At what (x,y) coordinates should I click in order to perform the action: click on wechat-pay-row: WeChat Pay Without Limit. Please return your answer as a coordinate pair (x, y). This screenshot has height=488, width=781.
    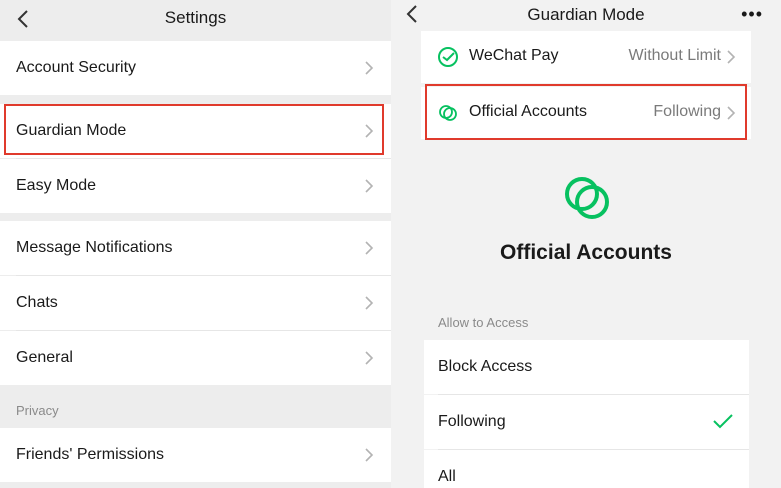
    Looking at the image, I should click on (586, 57).